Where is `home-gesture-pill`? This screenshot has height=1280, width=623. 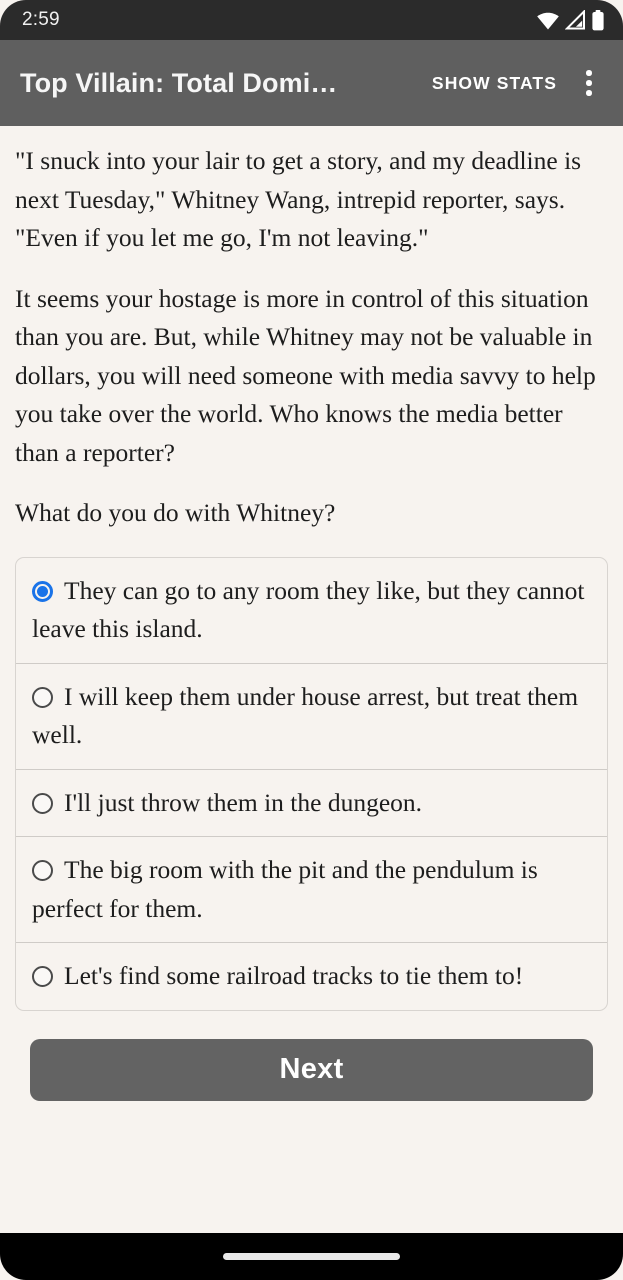 home-gesture-pill is located at coordinates (311, 1256).